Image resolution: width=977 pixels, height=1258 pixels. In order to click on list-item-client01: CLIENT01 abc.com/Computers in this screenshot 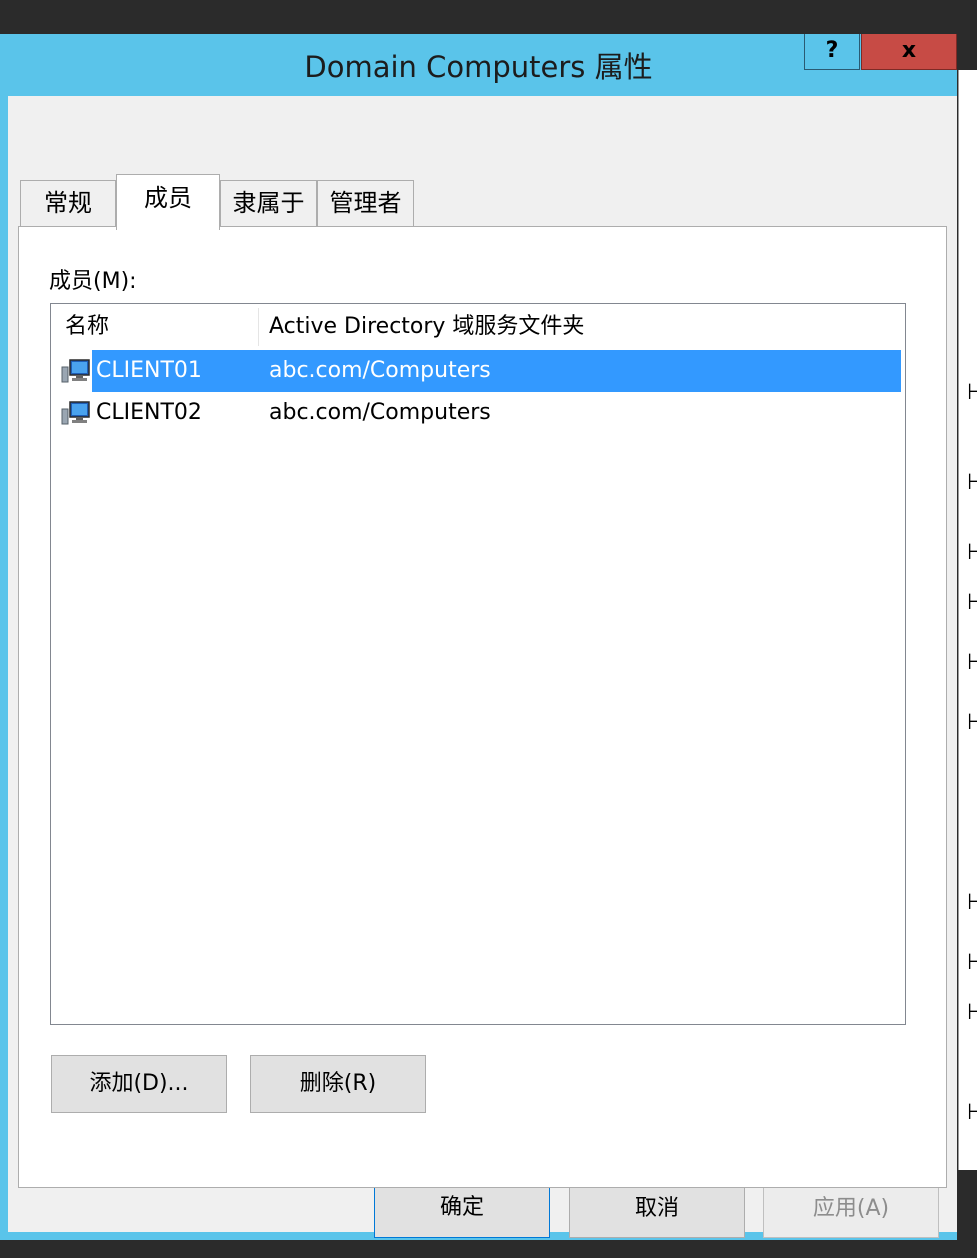, I will do `click(478, 371)`.